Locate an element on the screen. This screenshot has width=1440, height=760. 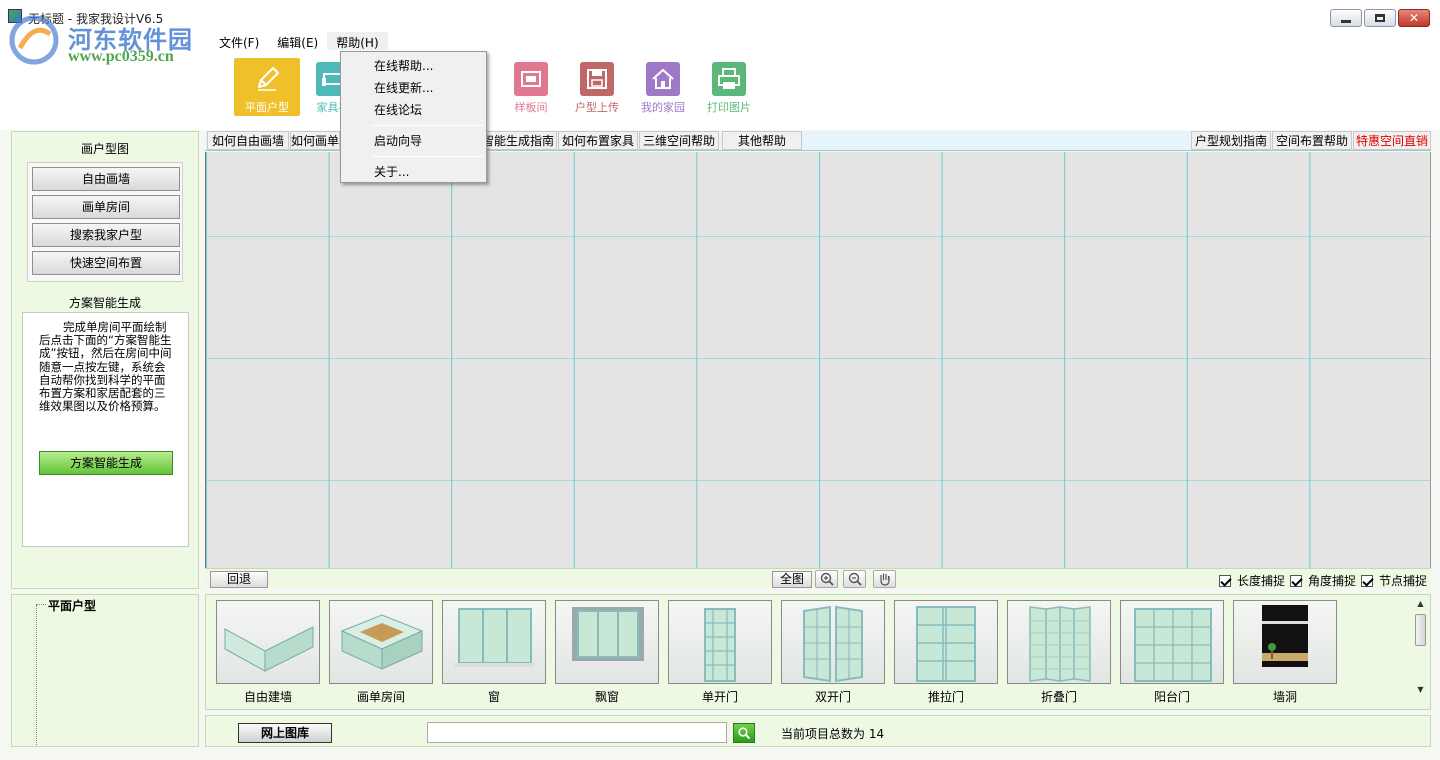
undo-button: 回退 is located at coordinates (239, 579).